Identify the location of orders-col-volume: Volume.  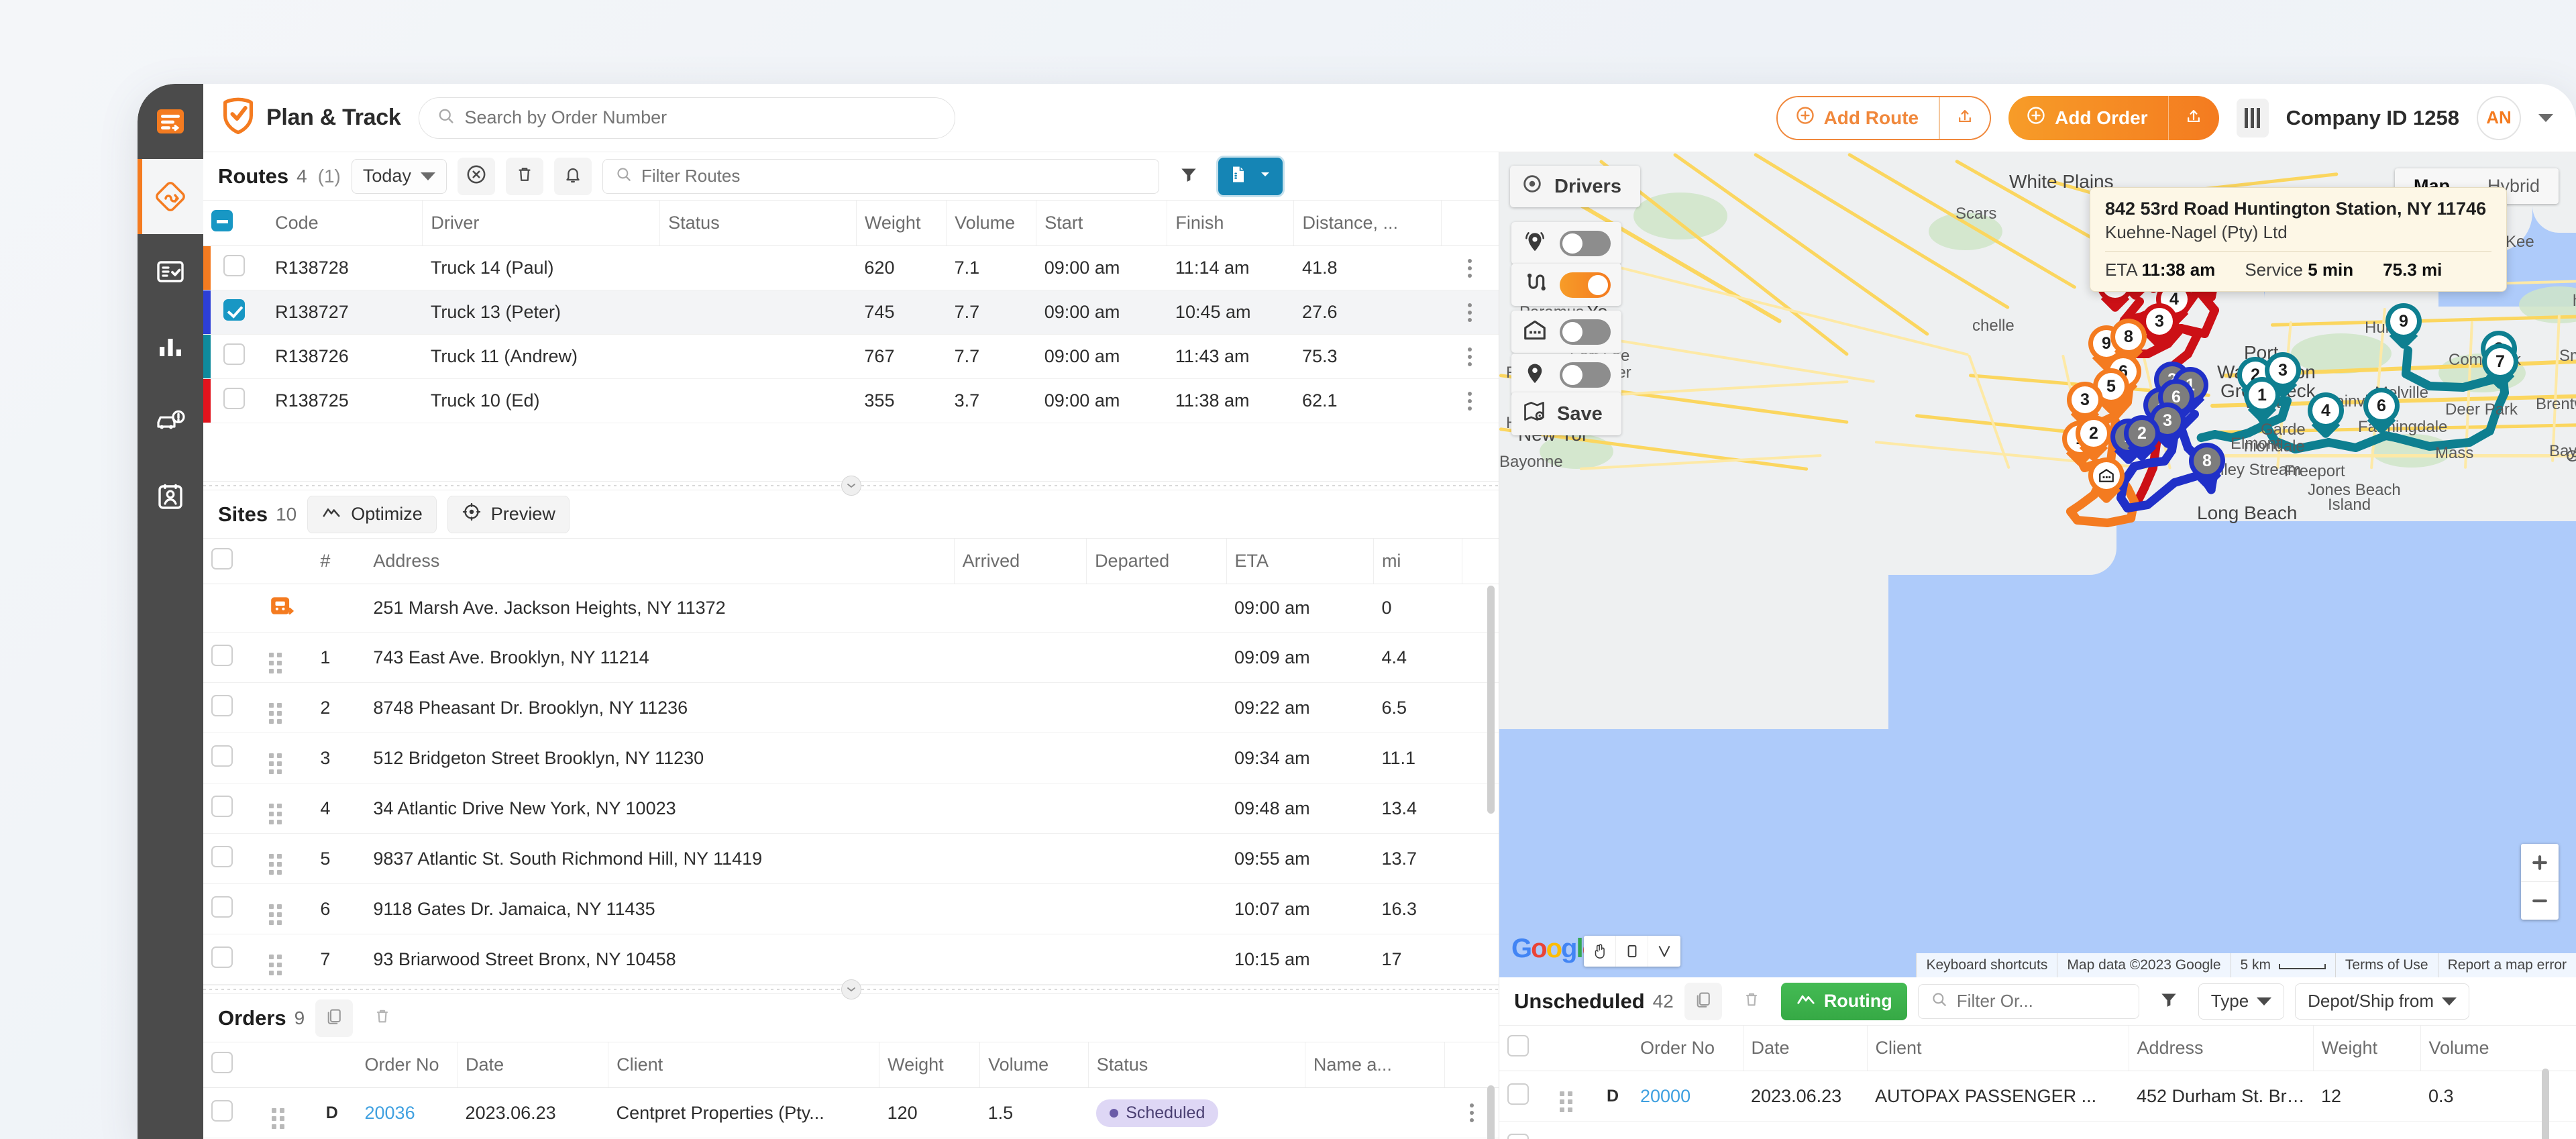
(1034, 1065).